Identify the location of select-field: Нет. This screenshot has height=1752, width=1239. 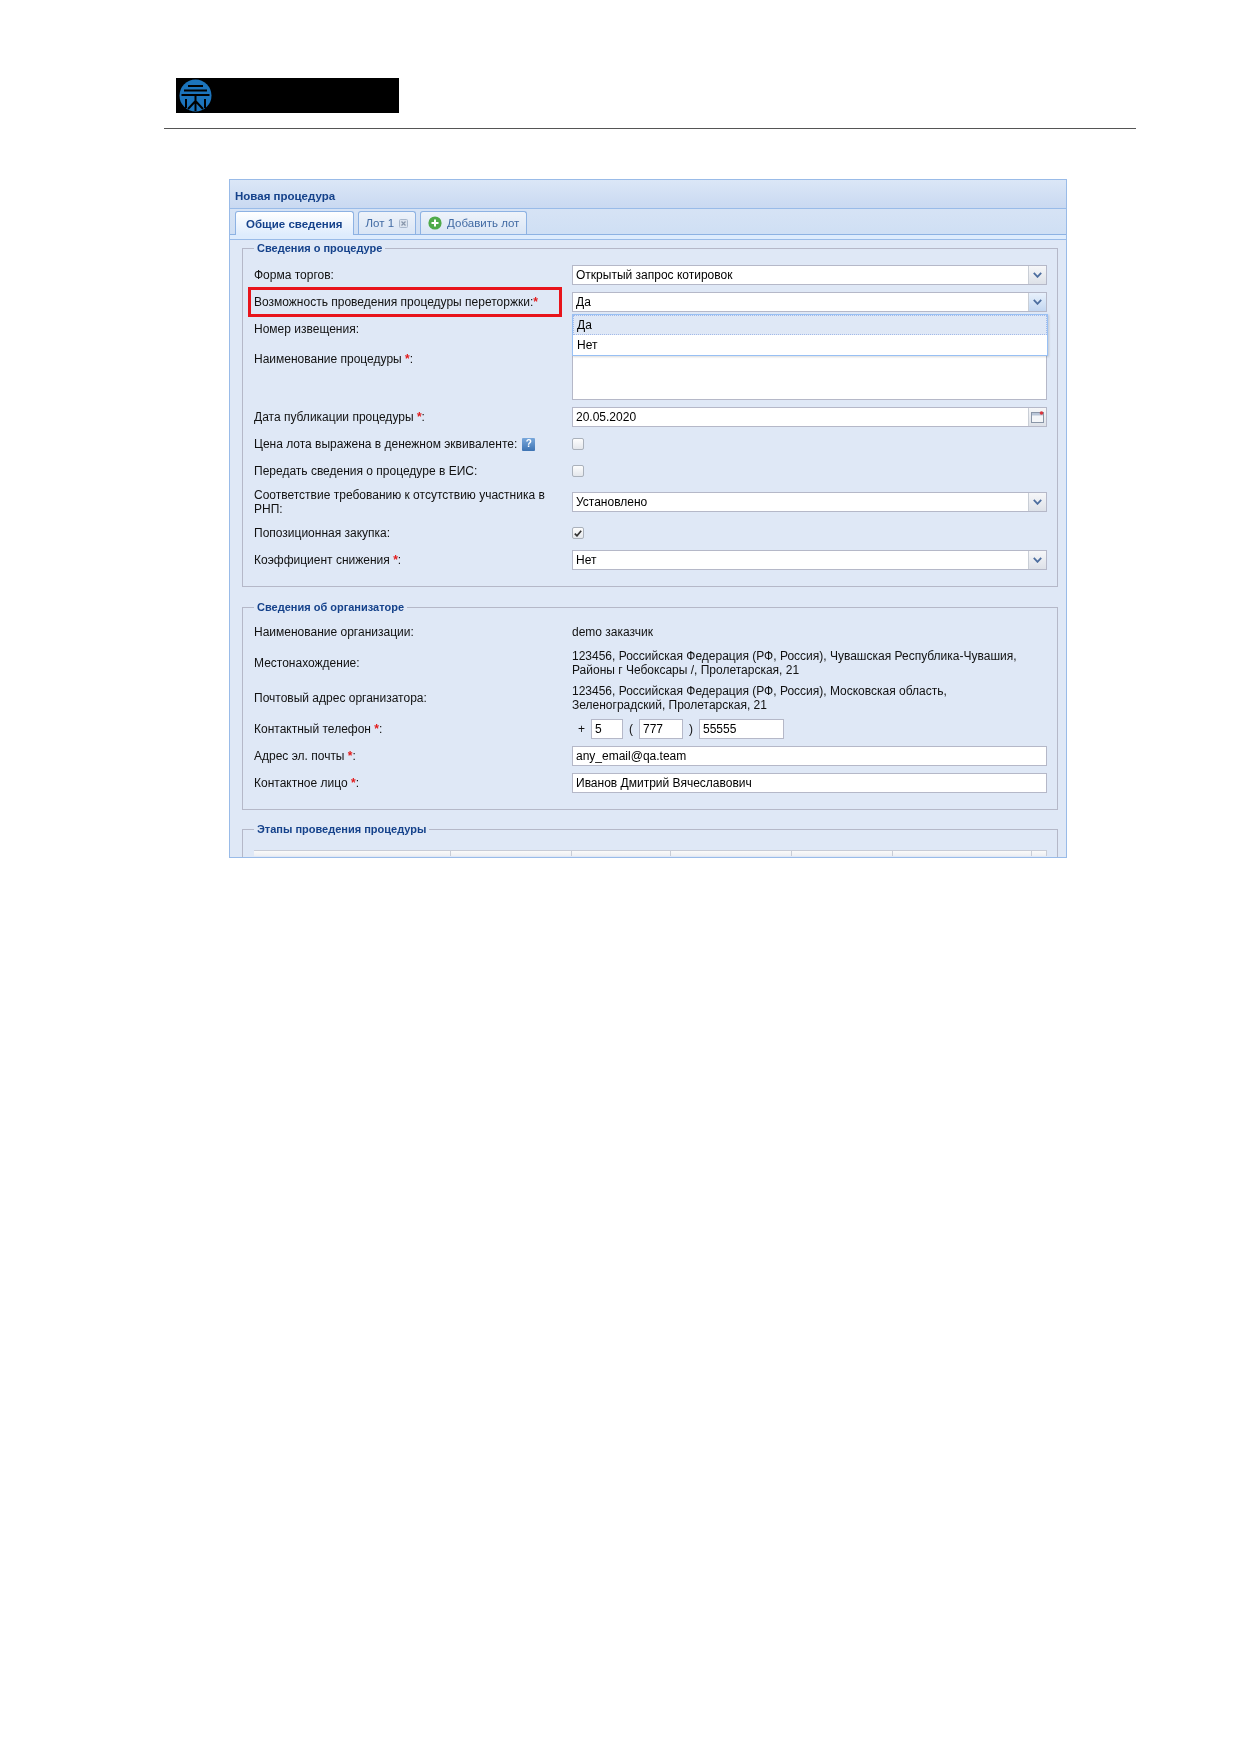
(809, 560).